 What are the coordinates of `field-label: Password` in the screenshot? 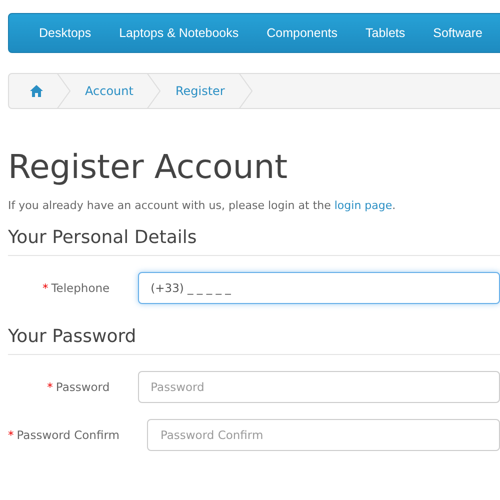 It's located at (83, 387).